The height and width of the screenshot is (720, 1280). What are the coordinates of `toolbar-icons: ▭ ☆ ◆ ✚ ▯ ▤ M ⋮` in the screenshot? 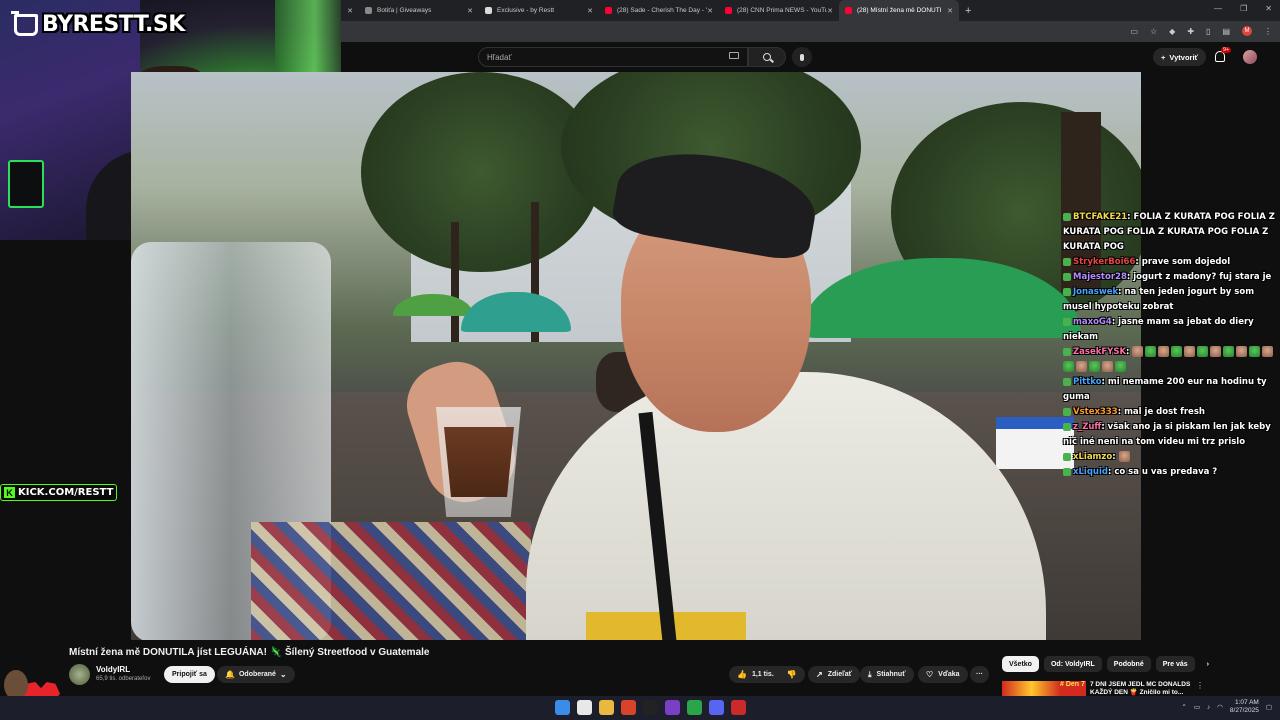 It's located at (1201, 31).